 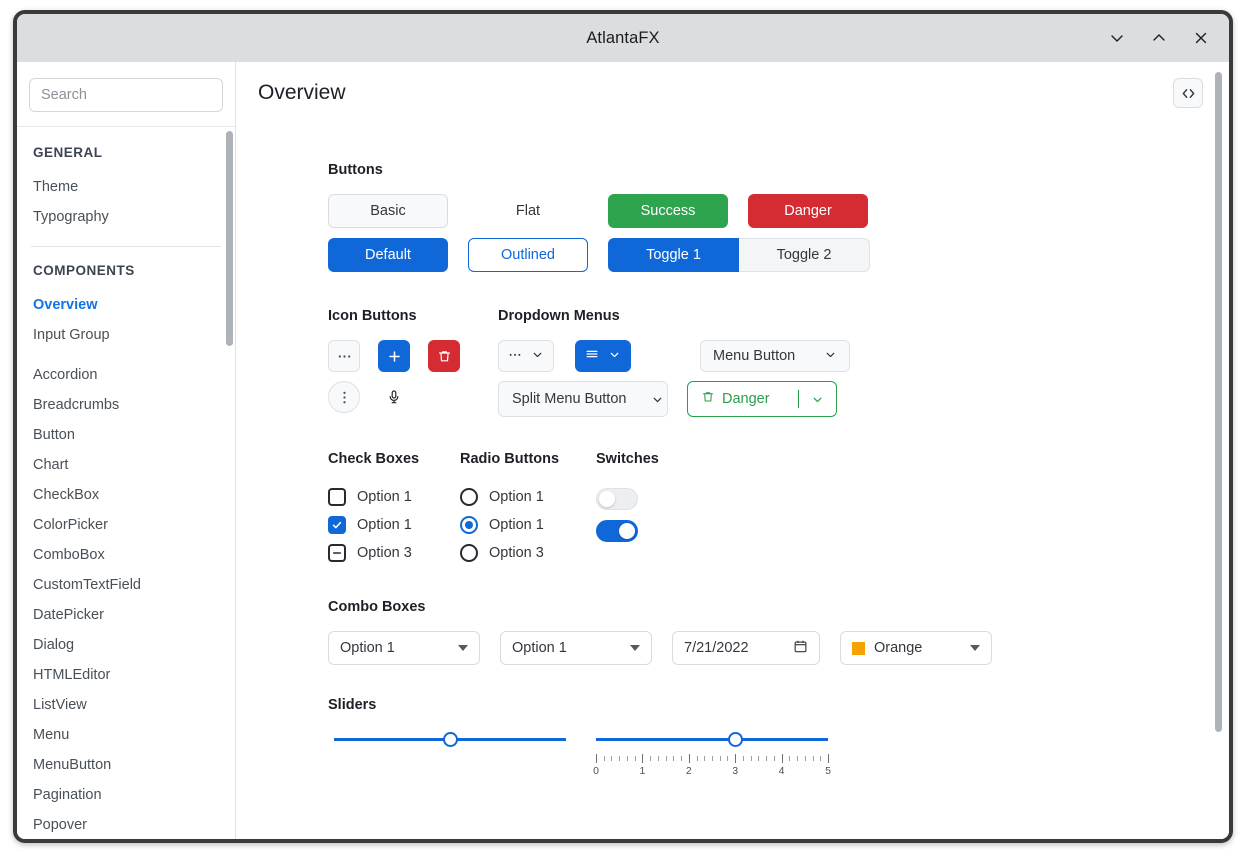 What do you see at coordinates (674, 399) in the screenshot?
I see `dropdown-menus-row-2: Split Menu Button Danger` at bounding box center [674, 399].